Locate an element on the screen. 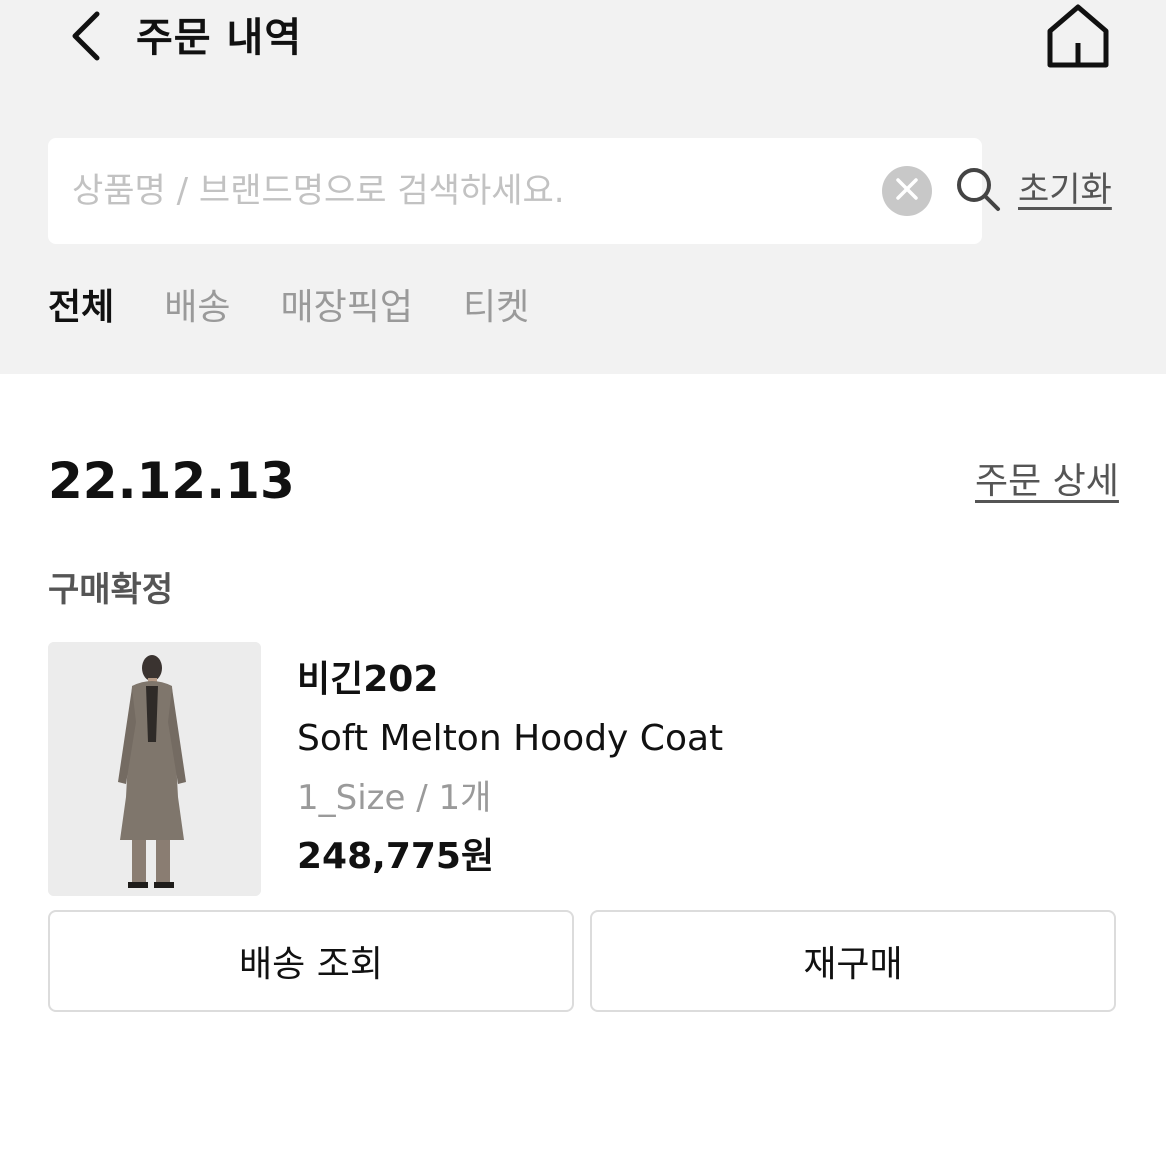 Image resolution: width=1166 pixels, height=1166 pixels. product-brand: 비긴202 is located at coordinates (367, 680).